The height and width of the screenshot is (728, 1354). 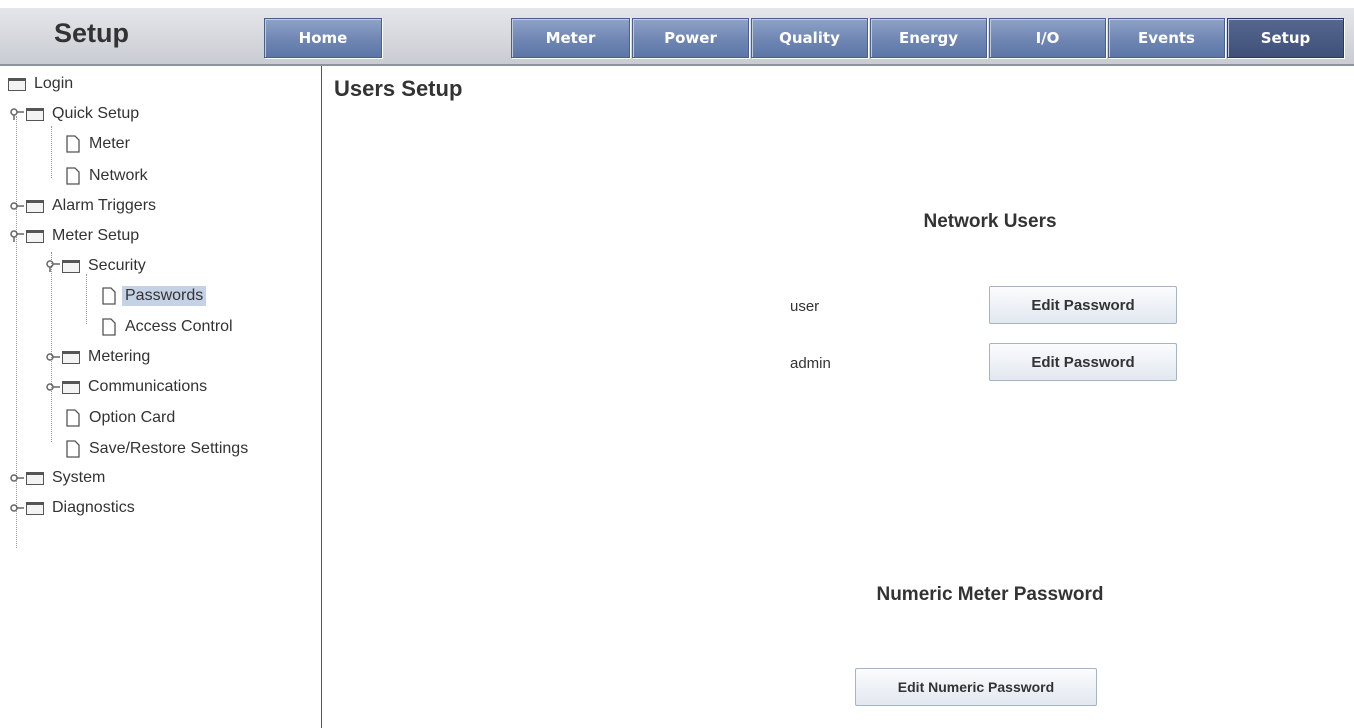 What do you see at coordinates (1166, 38) in the screenshot?
I see `nav-events-button: Events` at bounding box center [1166, 38].